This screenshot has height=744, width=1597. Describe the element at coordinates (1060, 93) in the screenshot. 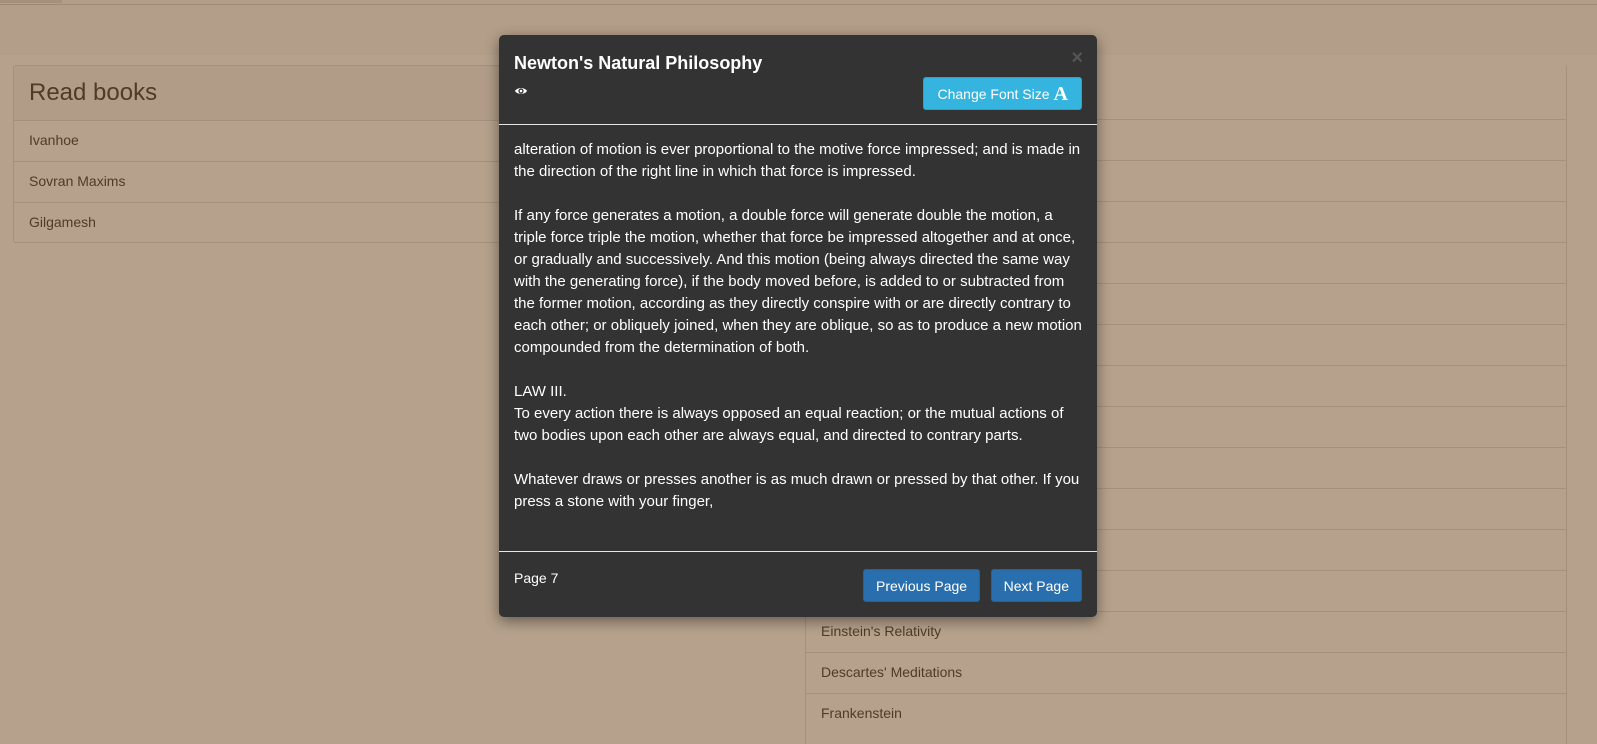

I see `font-size-icon: A` at that location.